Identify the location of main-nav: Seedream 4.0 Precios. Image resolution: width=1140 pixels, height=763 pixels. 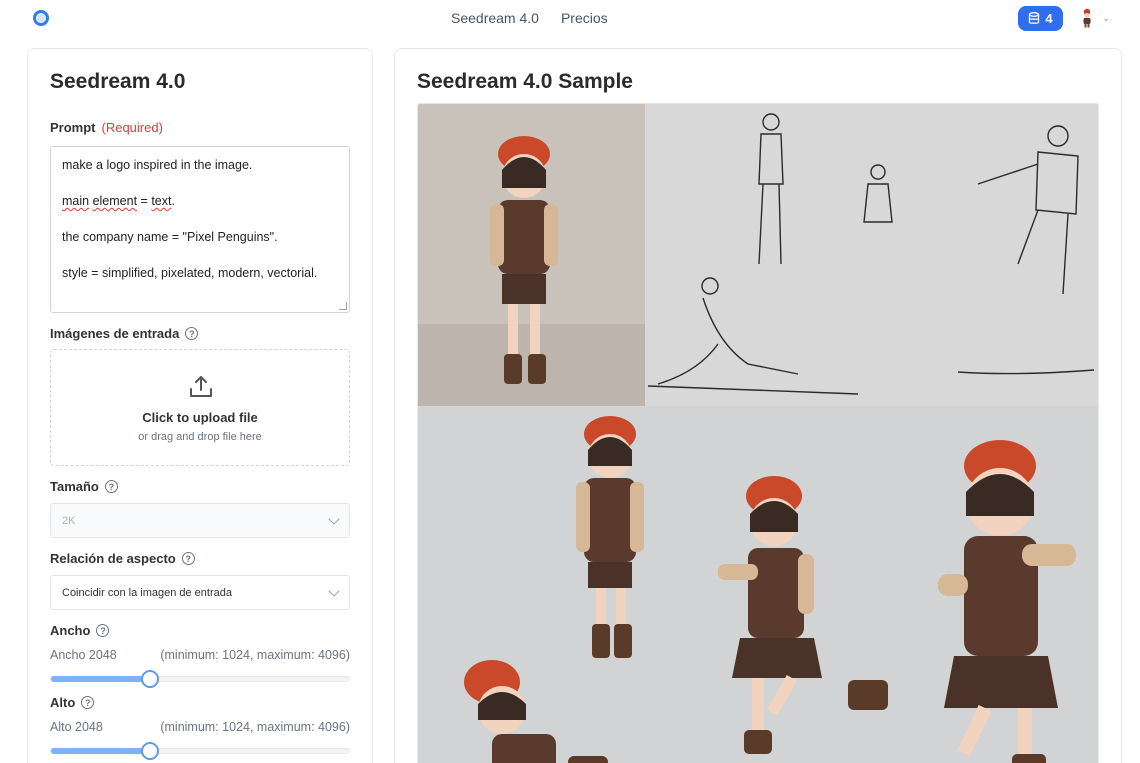
(529, 18).